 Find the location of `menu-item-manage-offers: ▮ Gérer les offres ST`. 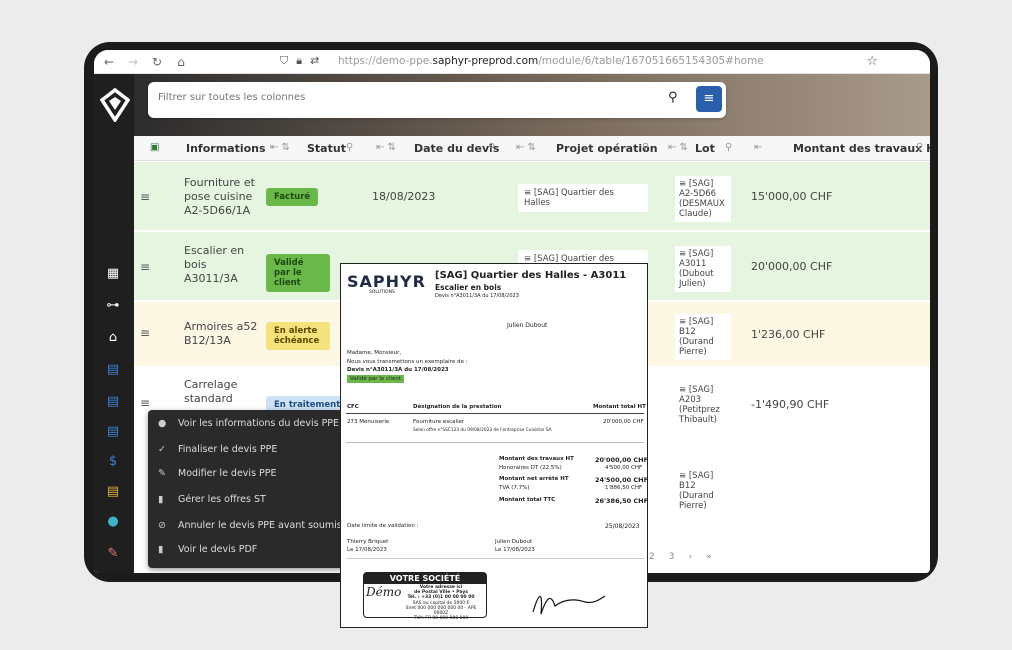

menu-item-manage-offers: ▮ Gérer les offres ST is located at coordinates (212, 499).